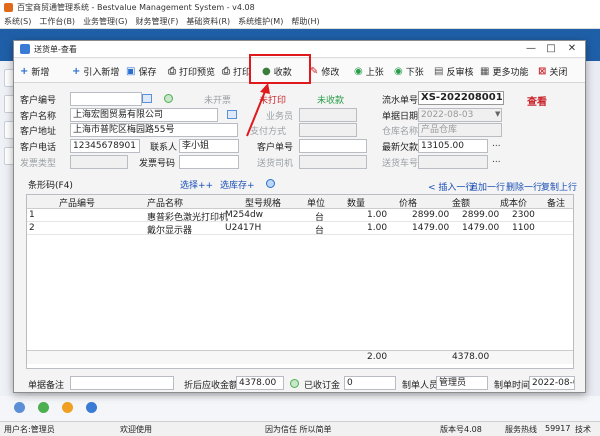 This screenshot has width=600, height=436. Describe the element at coordinates (512, 386) in the screenshot. I see `time-label: 制单时间` at that location.